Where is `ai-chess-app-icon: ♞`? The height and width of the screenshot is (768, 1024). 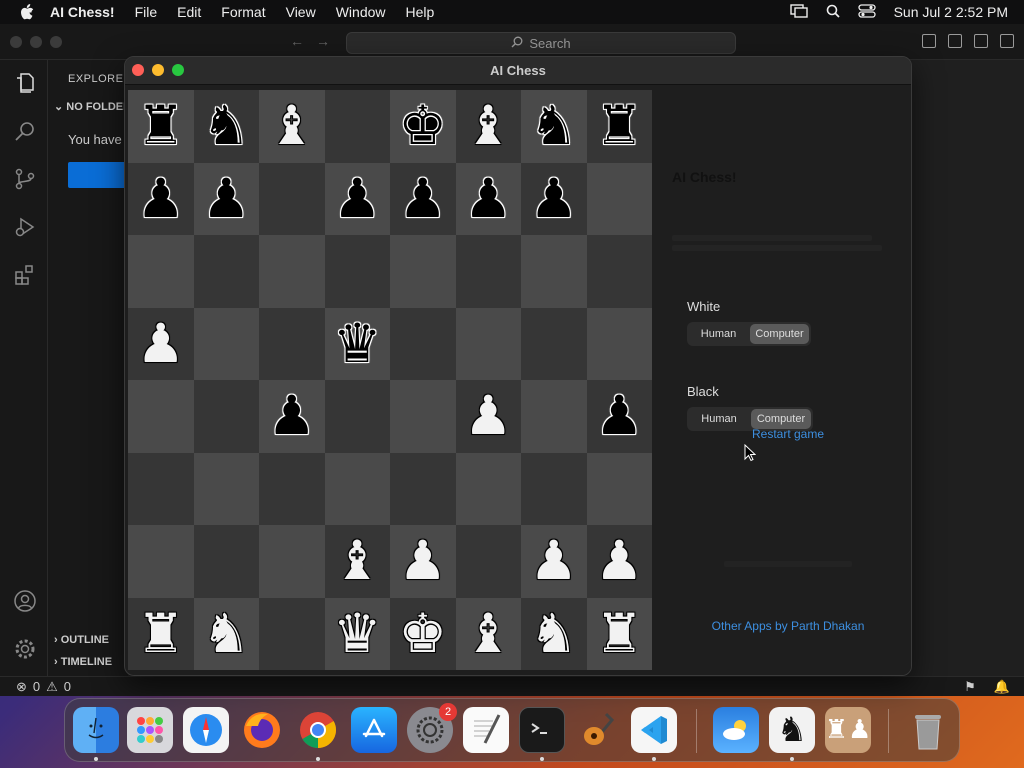
ai-chess-app-icon: ♞ is located at coordinates (792, 730).